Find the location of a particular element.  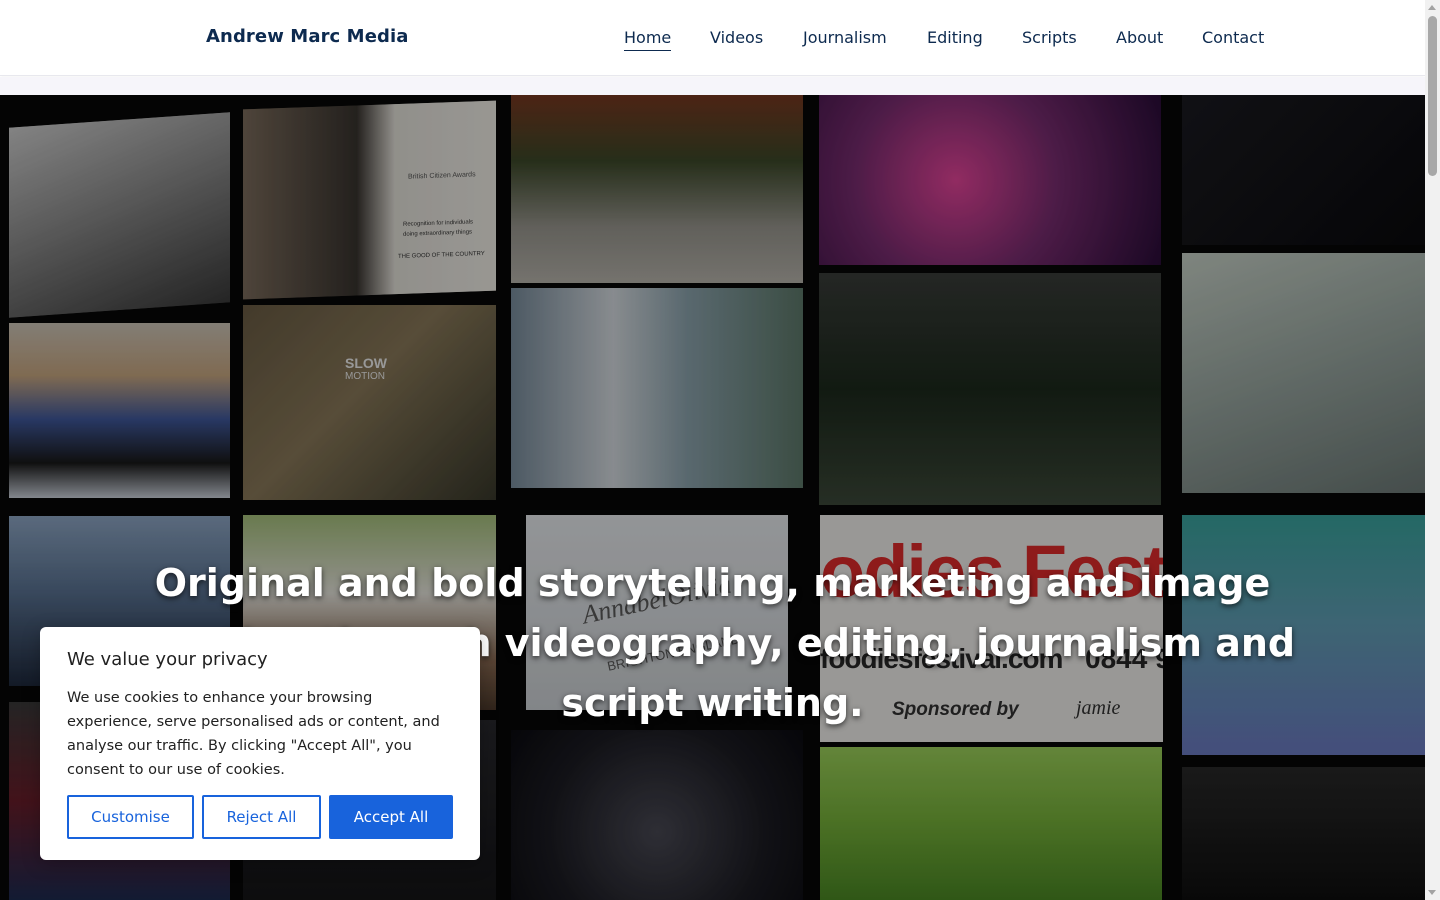

nav-videos: Videos is located at coordinates (736, 37).